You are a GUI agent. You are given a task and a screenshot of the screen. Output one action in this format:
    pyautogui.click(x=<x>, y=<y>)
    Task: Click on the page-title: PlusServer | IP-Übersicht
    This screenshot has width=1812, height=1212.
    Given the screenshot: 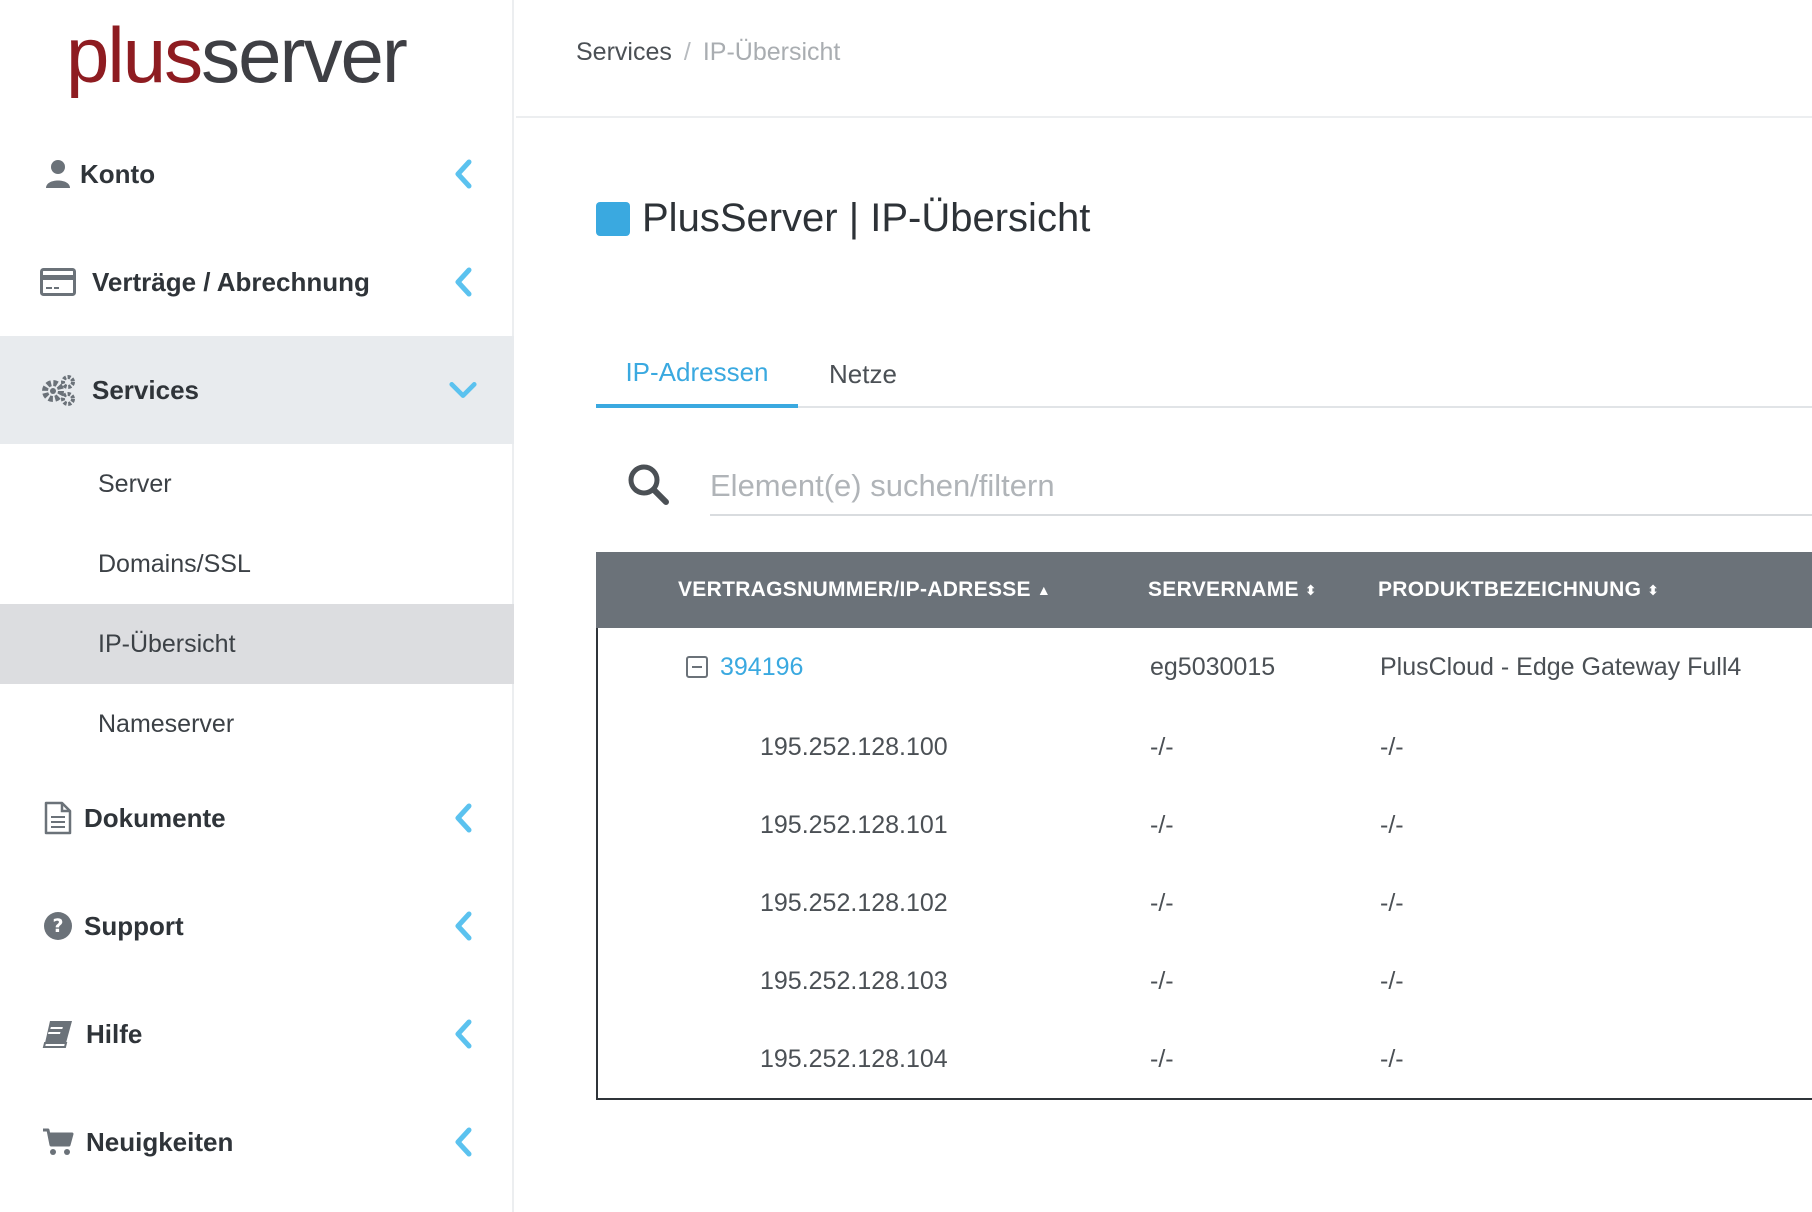 What is the action you would take?
    pyautogui.click(x=843, y=218)
    